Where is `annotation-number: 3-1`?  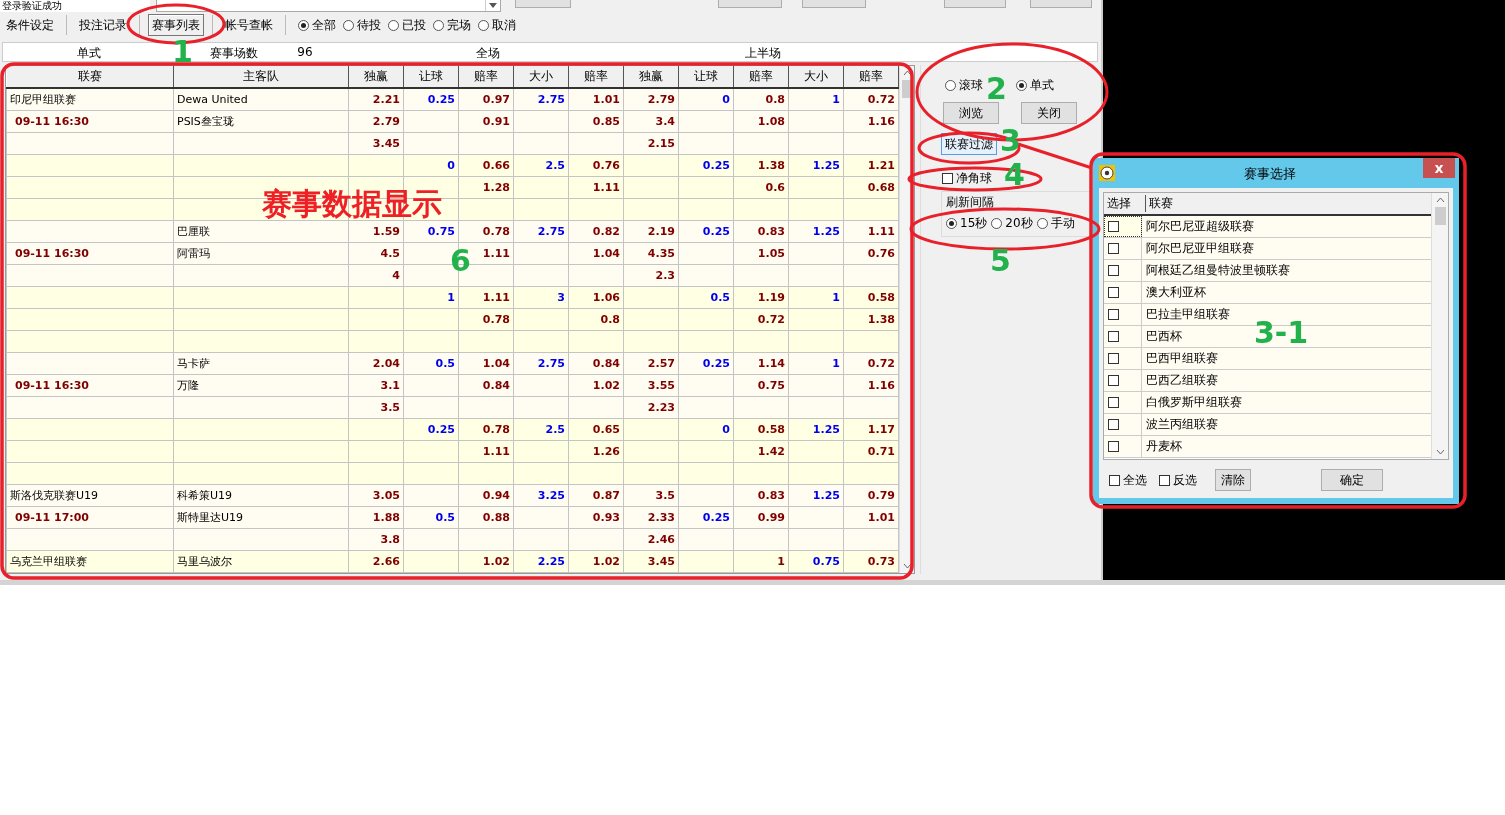 annotation-number: 3-1 is located at coordinates (1281, 333).